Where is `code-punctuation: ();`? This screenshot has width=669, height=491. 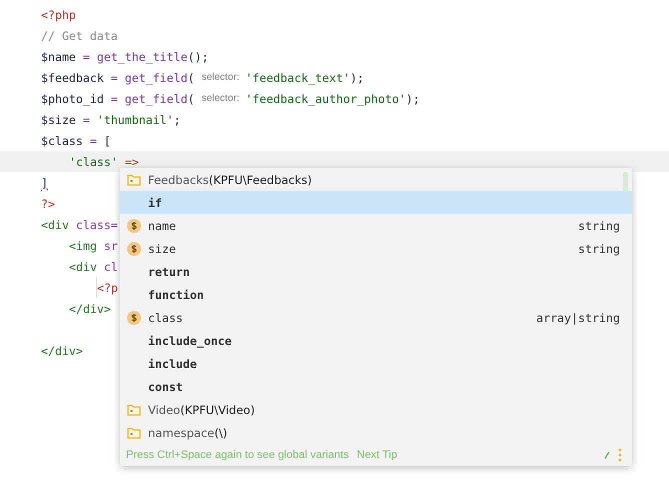 code-punctuation: (); is located at coordinates (198, 57).